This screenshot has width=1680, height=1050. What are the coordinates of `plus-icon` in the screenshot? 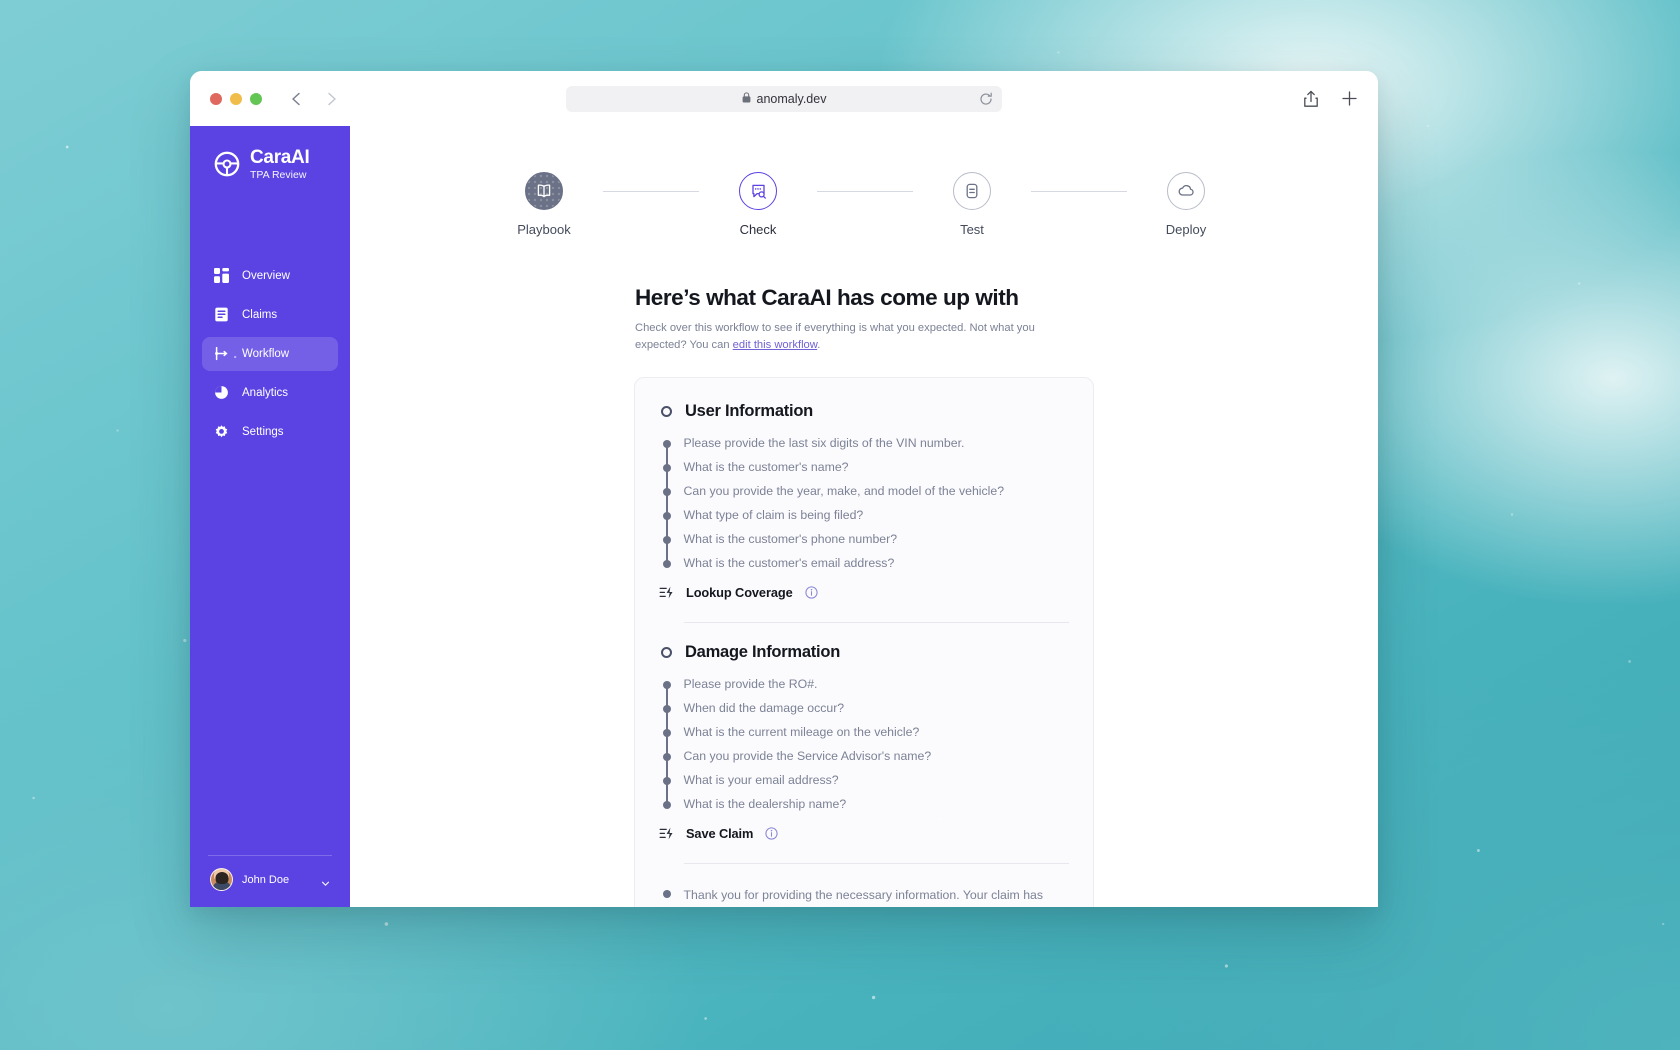 It's located at (1349, 98).